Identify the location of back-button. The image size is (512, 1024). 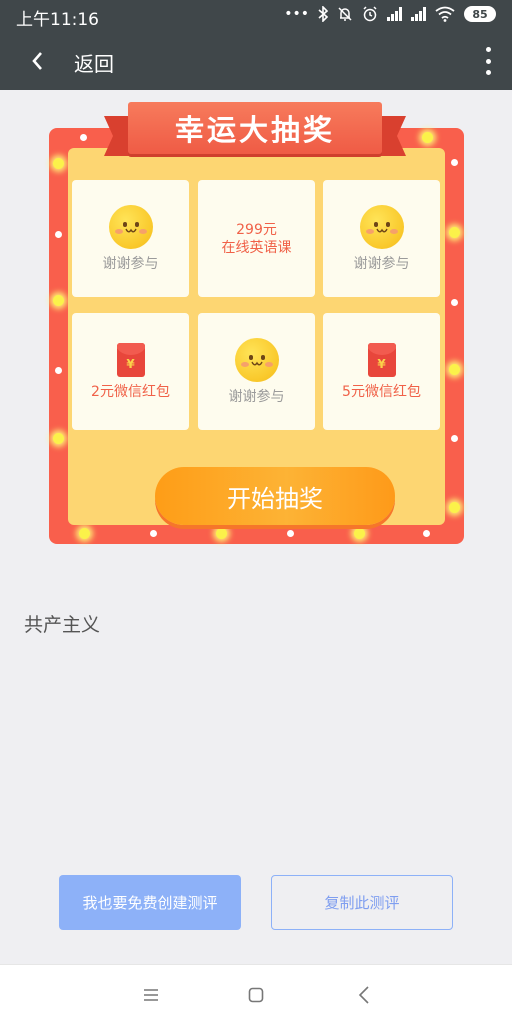
(37, 61).